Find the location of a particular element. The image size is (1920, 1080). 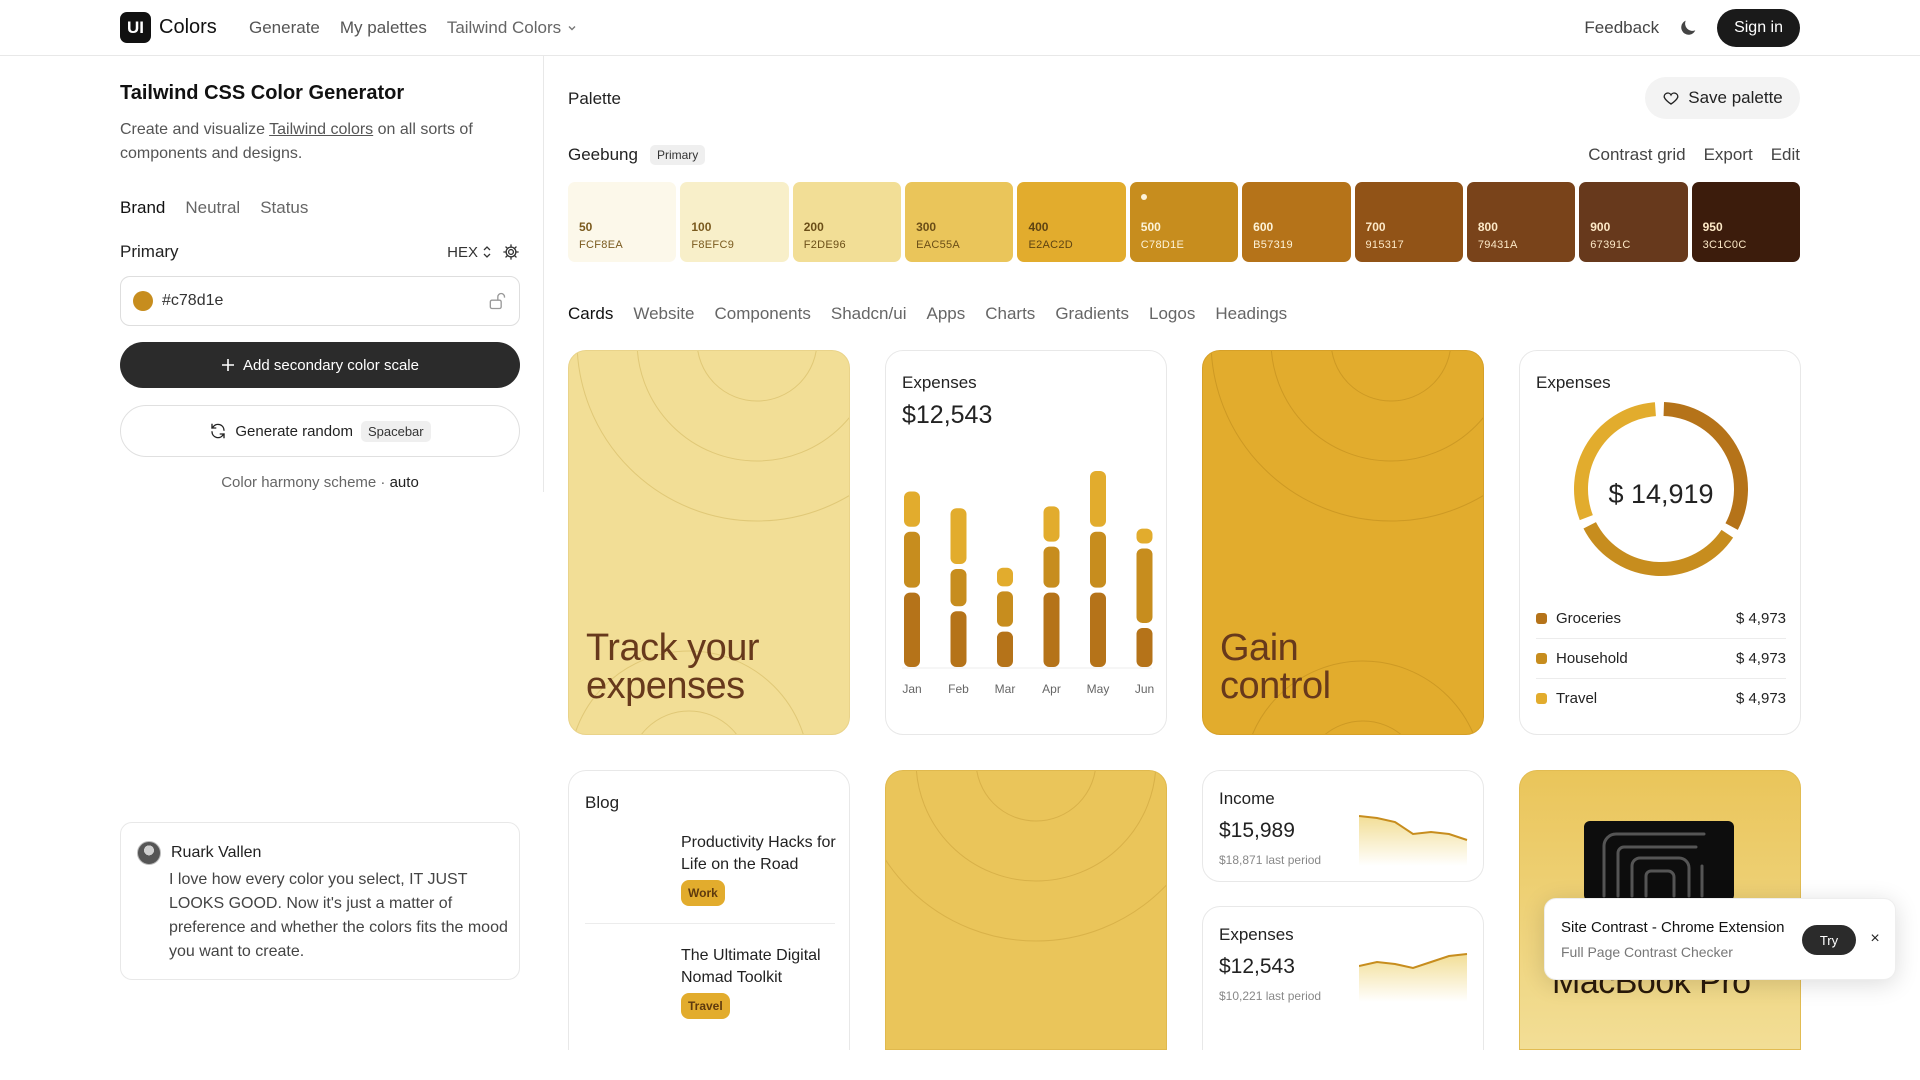

export-link: Export is located at coordinates (1728, 155).